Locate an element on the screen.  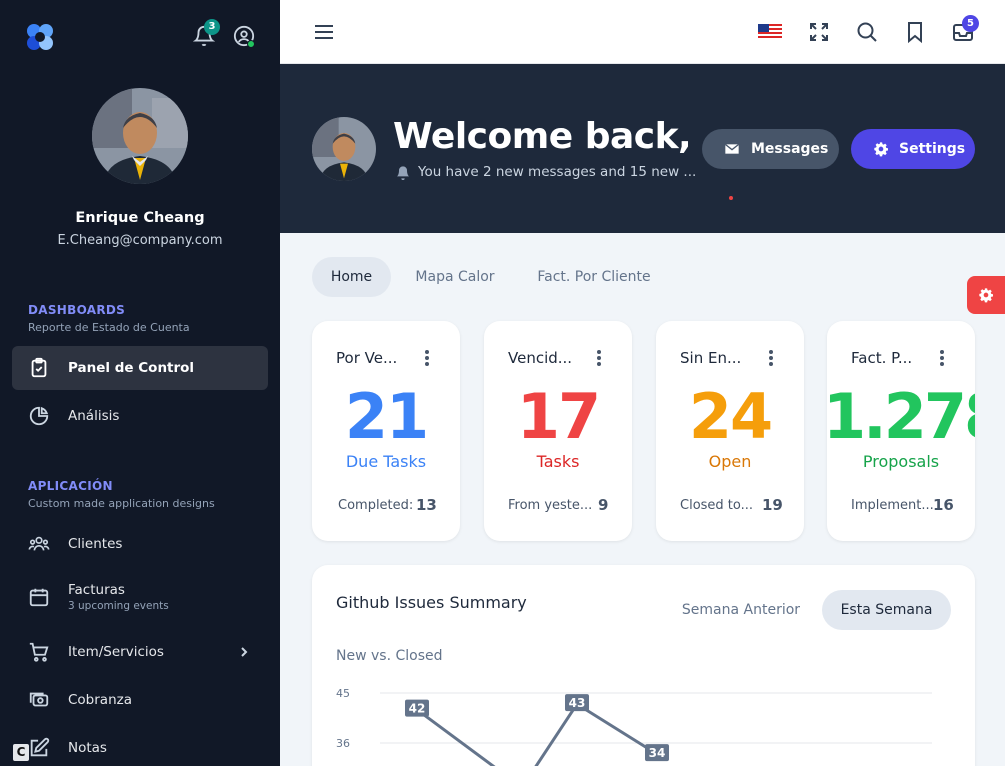
us-flag-icon is located at coordinates (770, 32).